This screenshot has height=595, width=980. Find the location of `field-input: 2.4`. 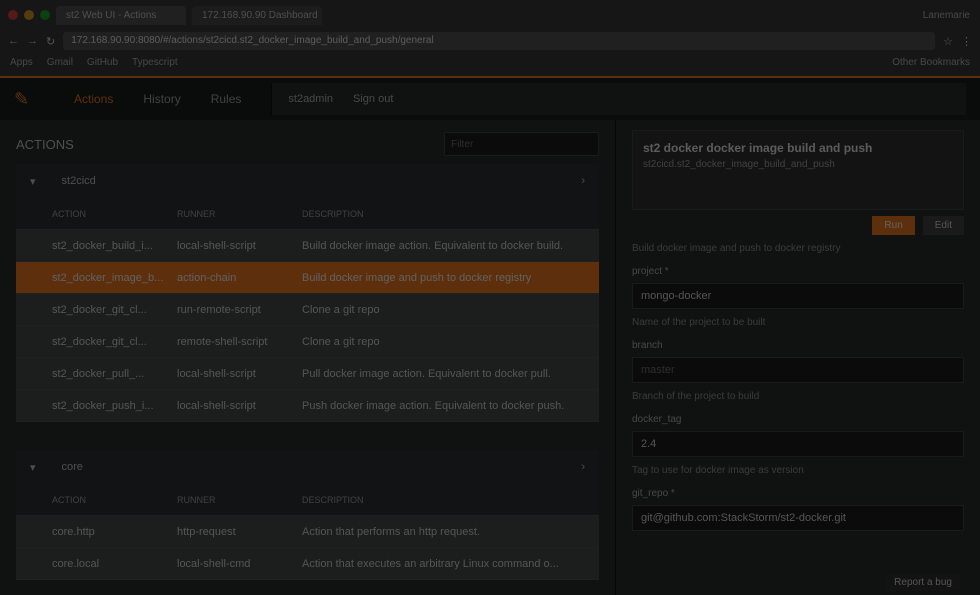

field-input: 2.4 is located at coordinates (798, 444).